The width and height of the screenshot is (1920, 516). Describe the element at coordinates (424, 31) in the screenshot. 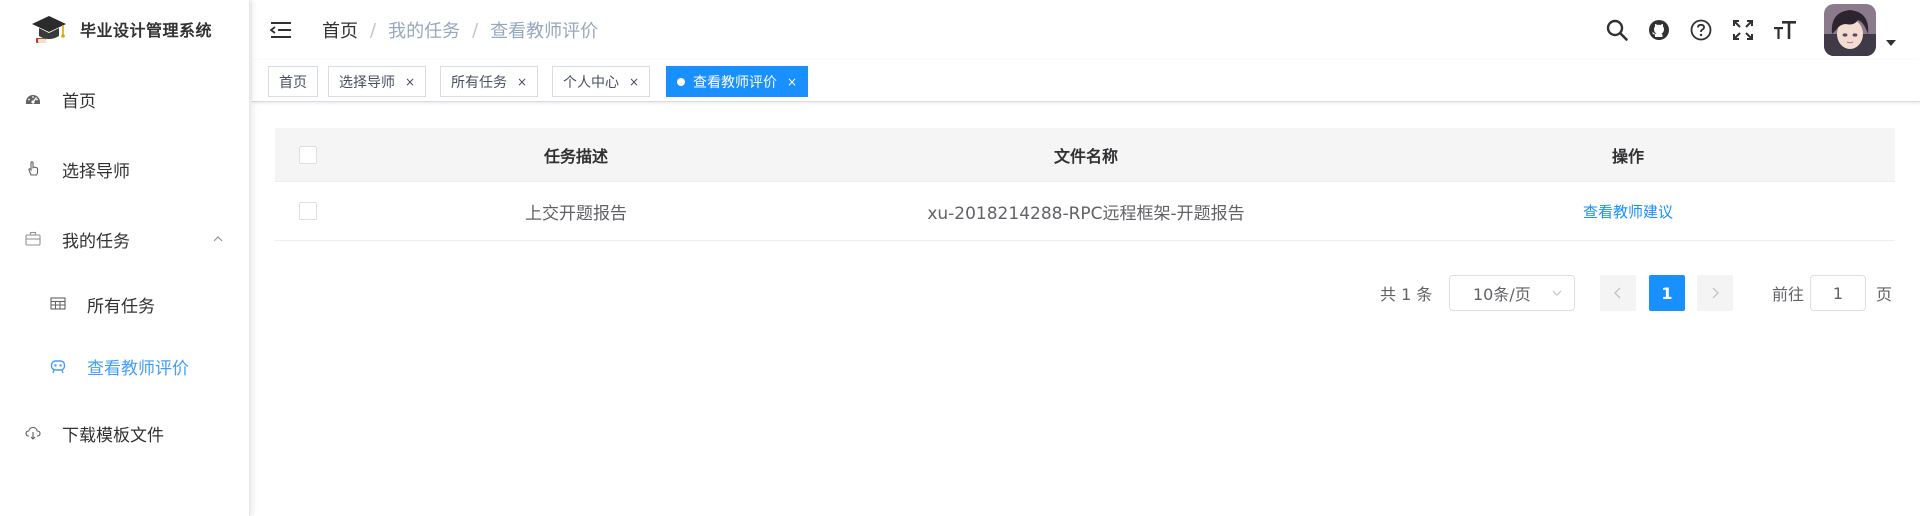

I see `breadcrumb-item-my-tasks: 我的任务` at that location.